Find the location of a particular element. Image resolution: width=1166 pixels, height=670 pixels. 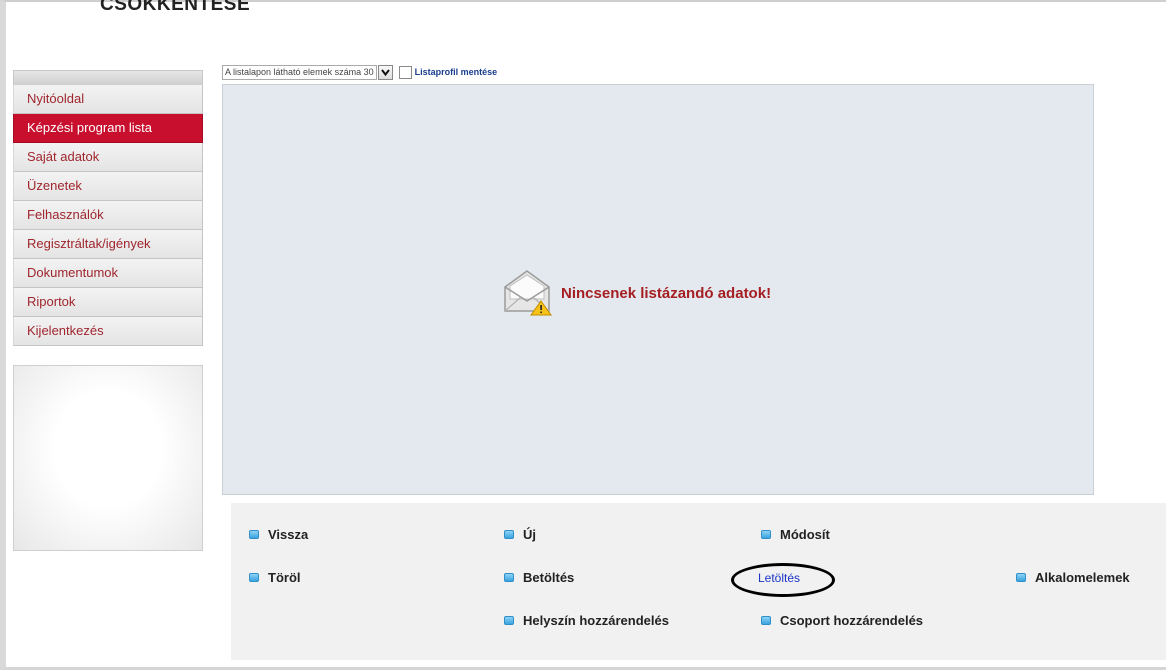

delete-button: Töröl is located at coordinates (275, 577).